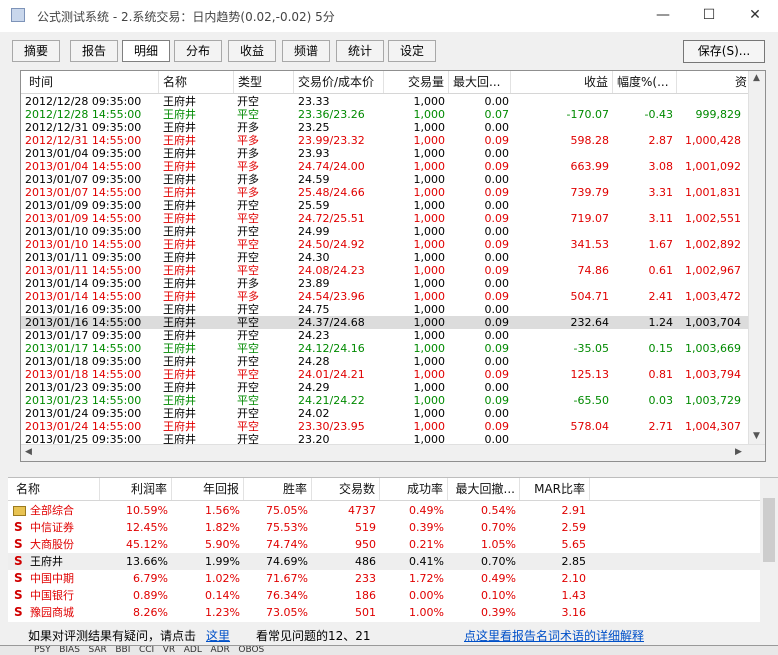 The height and width of the screenshot is (655, 778). What do you see at coordinates (339, 82) in the screenshot?
I see `col-price: 交易价/成本价` at bounding box center [339, 82].